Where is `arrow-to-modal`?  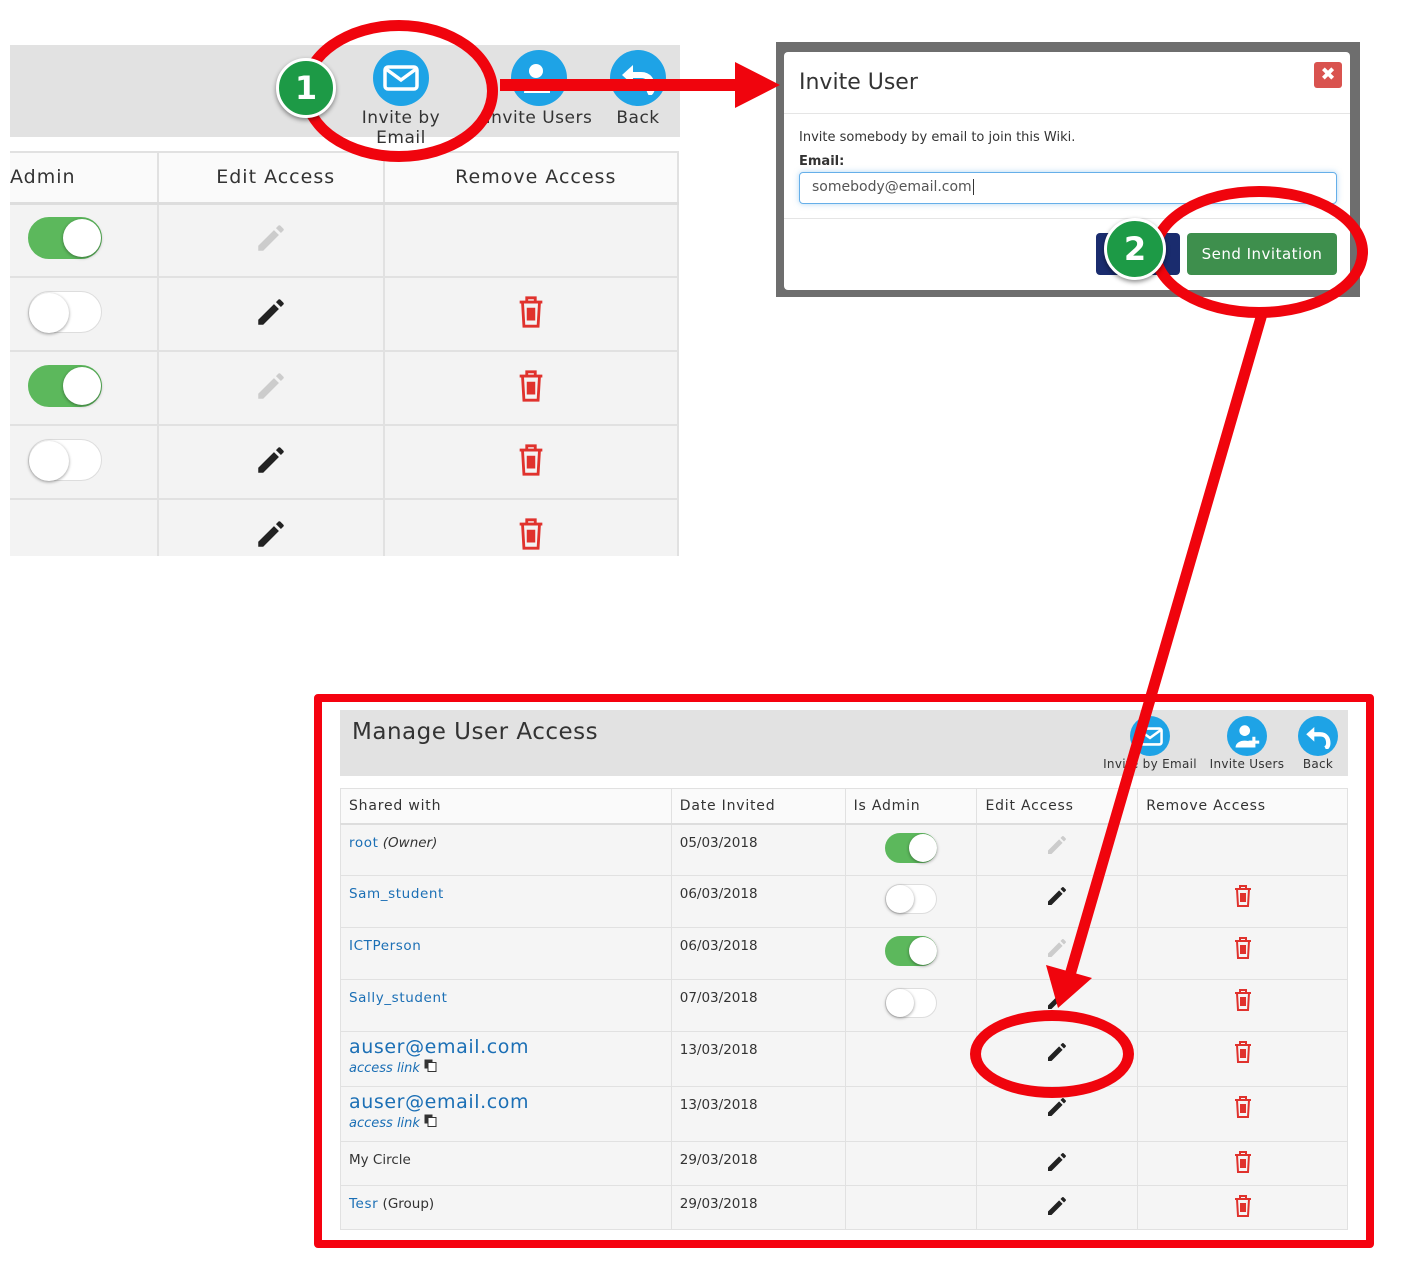 arrow-to-modal is located at coordinates (640, 85).